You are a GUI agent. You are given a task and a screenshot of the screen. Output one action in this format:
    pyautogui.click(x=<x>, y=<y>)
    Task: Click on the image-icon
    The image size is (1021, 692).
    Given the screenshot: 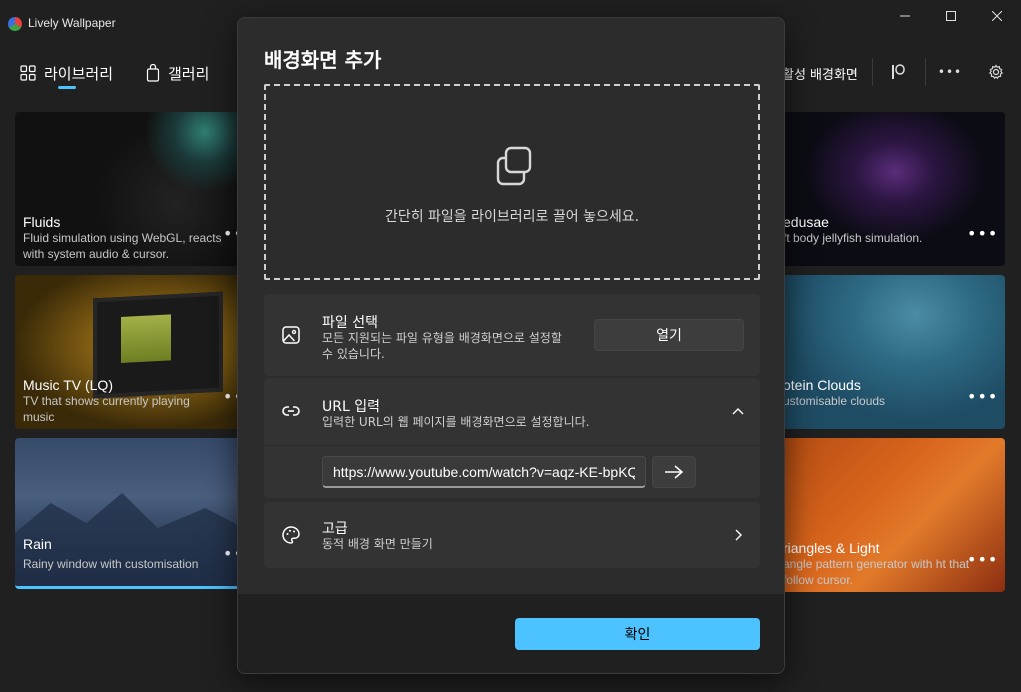 What is the action you would take?
    pyautogui.click(x=291, y=335)
    